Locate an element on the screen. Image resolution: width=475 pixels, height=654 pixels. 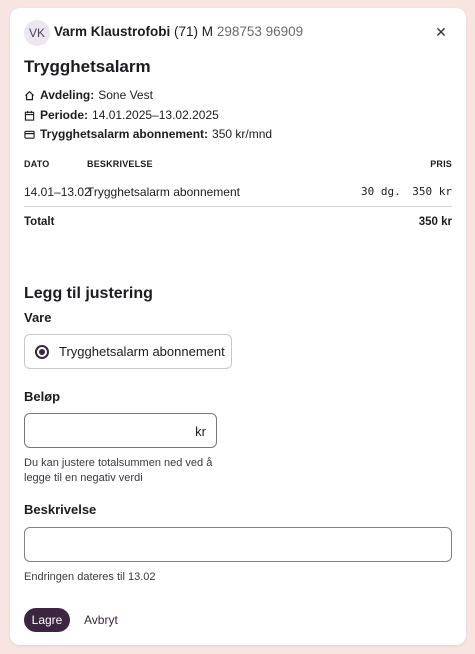
close-icon: ✕ is located at coordinates (441, 32).